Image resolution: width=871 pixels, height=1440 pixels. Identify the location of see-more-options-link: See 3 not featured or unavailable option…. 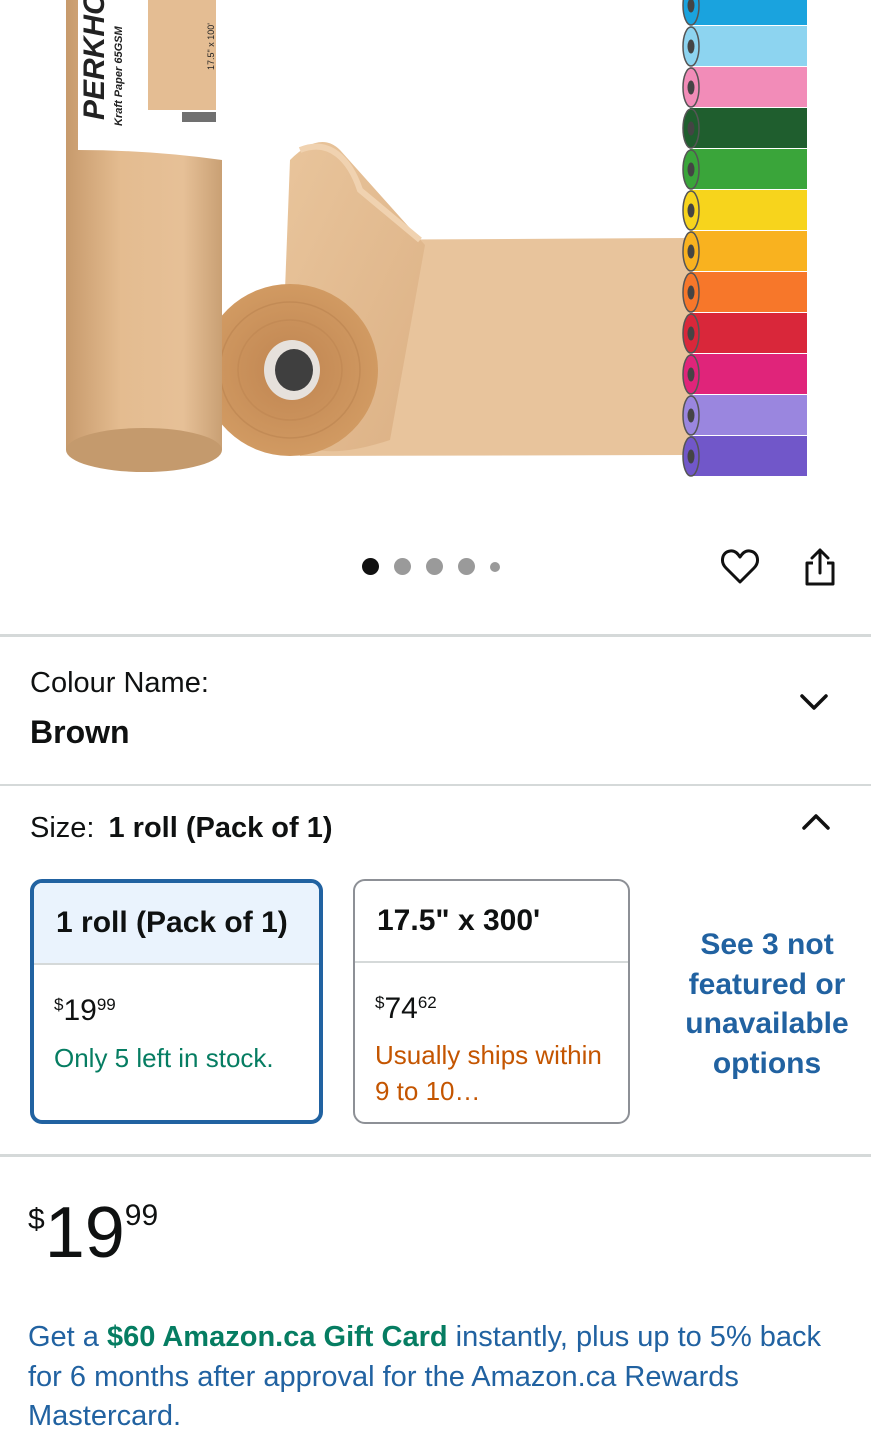
(767, 1004).